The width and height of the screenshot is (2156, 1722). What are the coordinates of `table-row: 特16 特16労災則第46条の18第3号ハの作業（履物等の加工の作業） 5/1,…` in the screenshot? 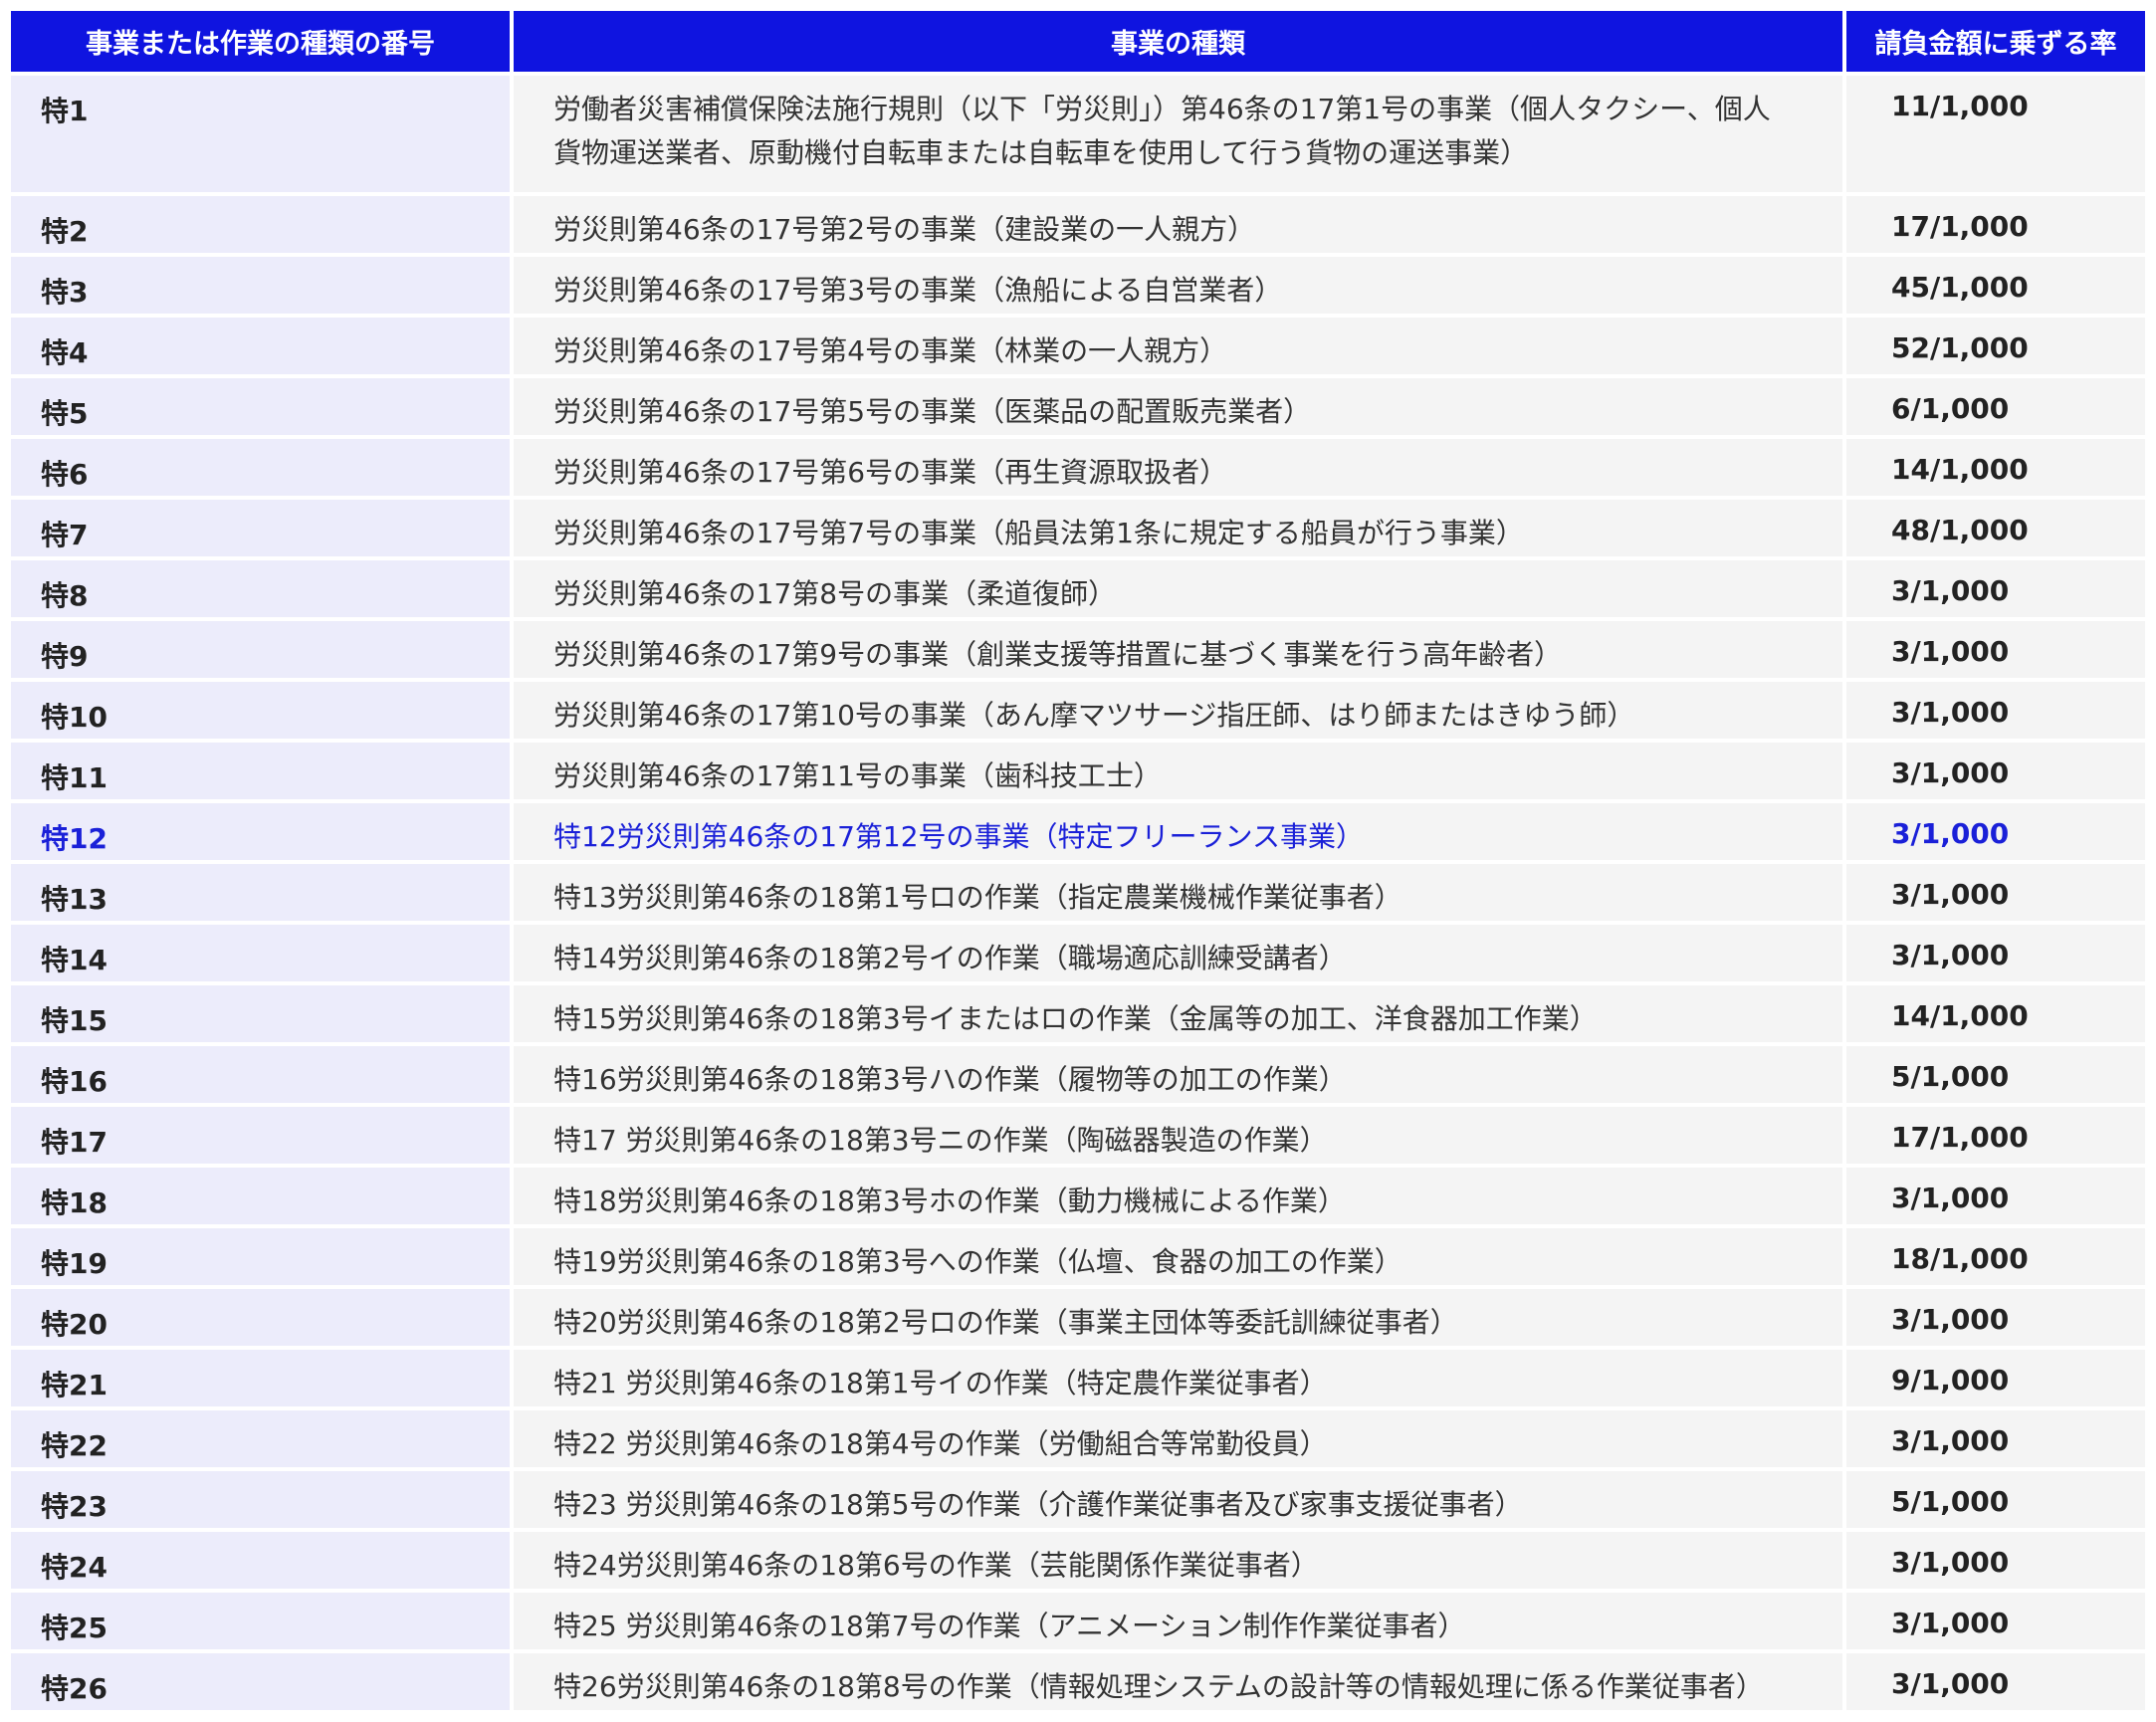 It's located at (1078, 1074).